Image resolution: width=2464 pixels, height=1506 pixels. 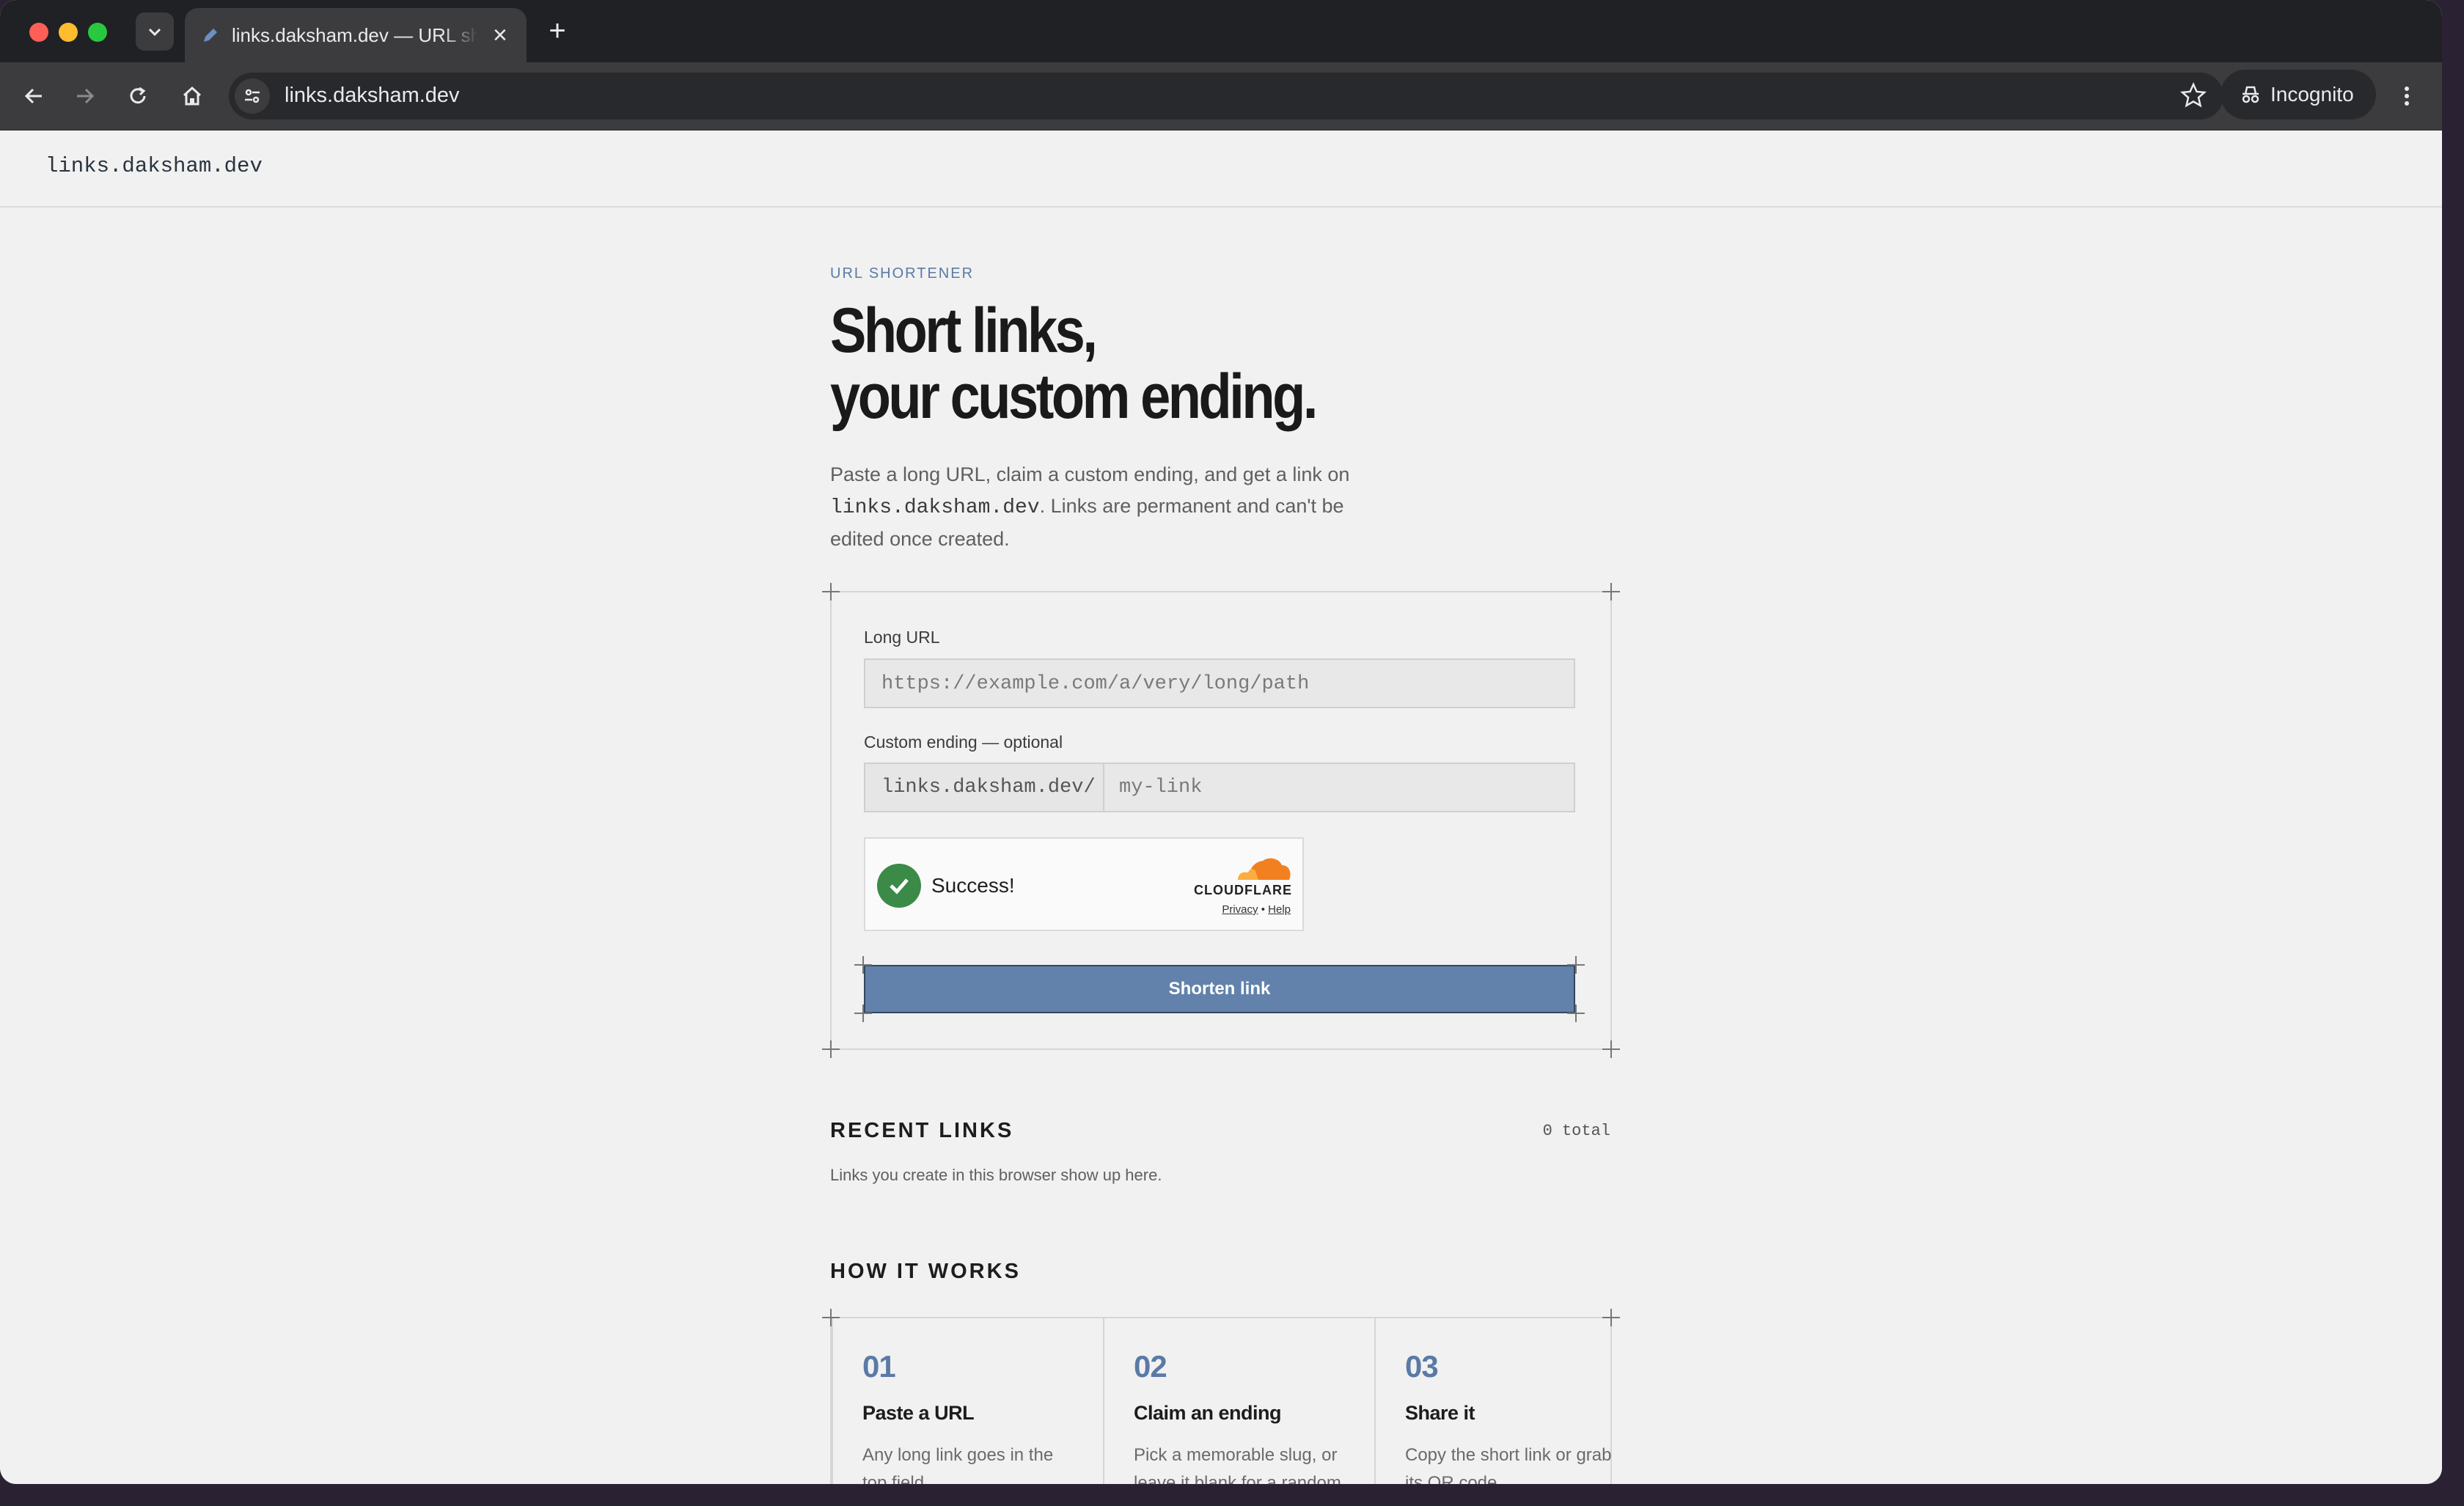 What do you see at coordinates (918, 1413) in the screenshot?
I see `step-title: Paste a URL` at bounding box center [918, 1413].